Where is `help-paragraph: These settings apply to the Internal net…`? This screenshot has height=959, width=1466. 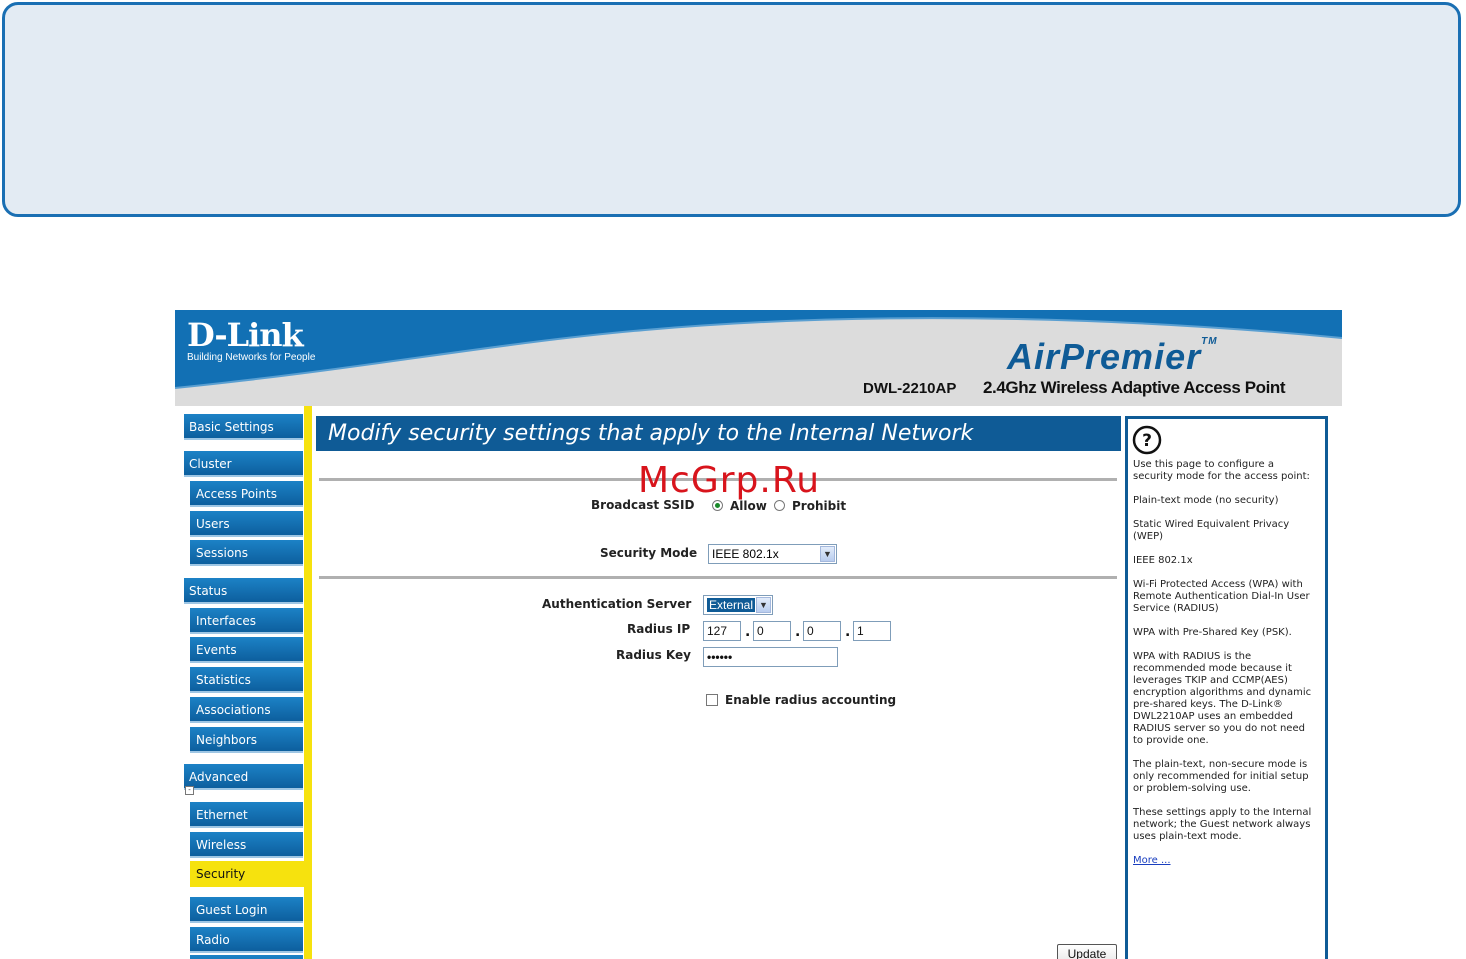 help-paragraph: These settings apply to the Internal net… is located at coordinates (1222, 824).